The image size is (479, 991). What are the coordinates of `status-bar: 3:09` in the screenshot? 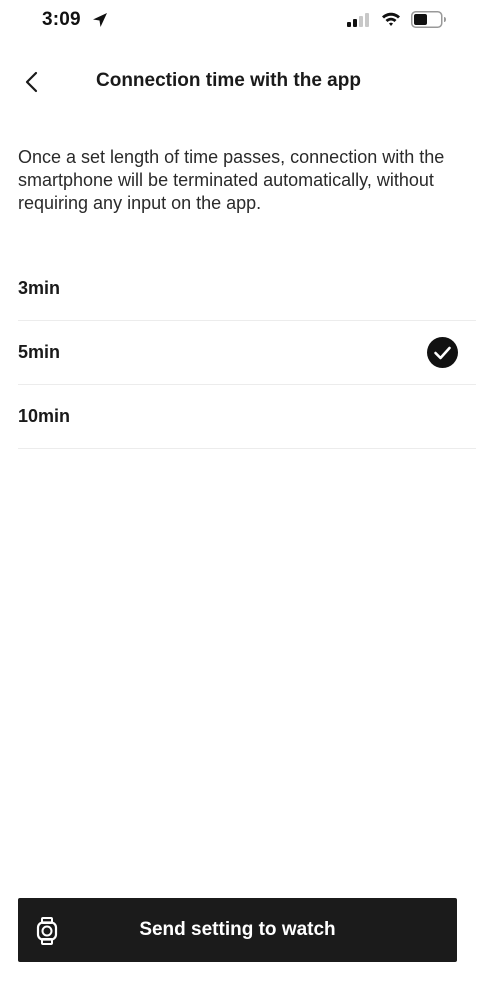 It's located at (239, 22).